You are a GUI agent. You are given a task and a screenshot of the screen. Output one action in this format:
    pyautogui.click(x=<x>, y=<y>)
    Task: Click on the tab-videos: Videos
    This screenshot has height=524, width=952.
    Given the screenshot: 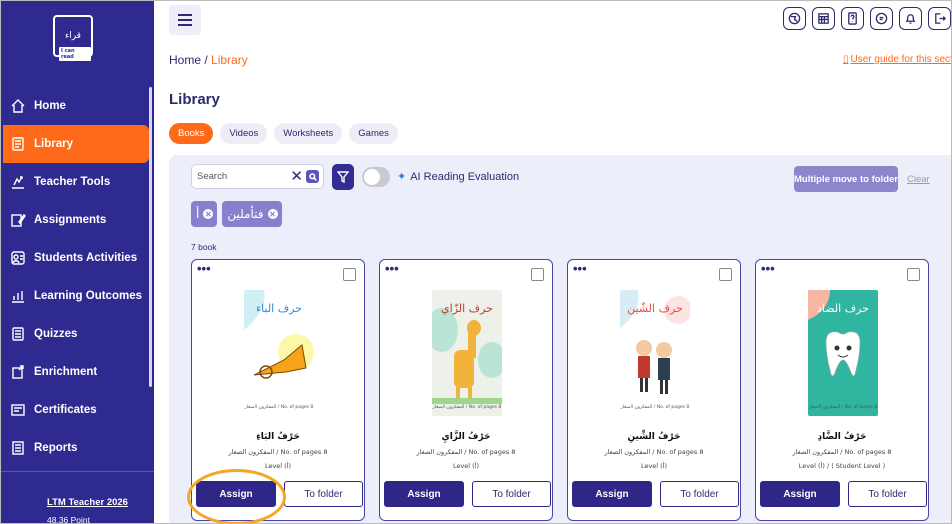 What is the action you would take?
    pyautogui.click(x=244, y=133)
    